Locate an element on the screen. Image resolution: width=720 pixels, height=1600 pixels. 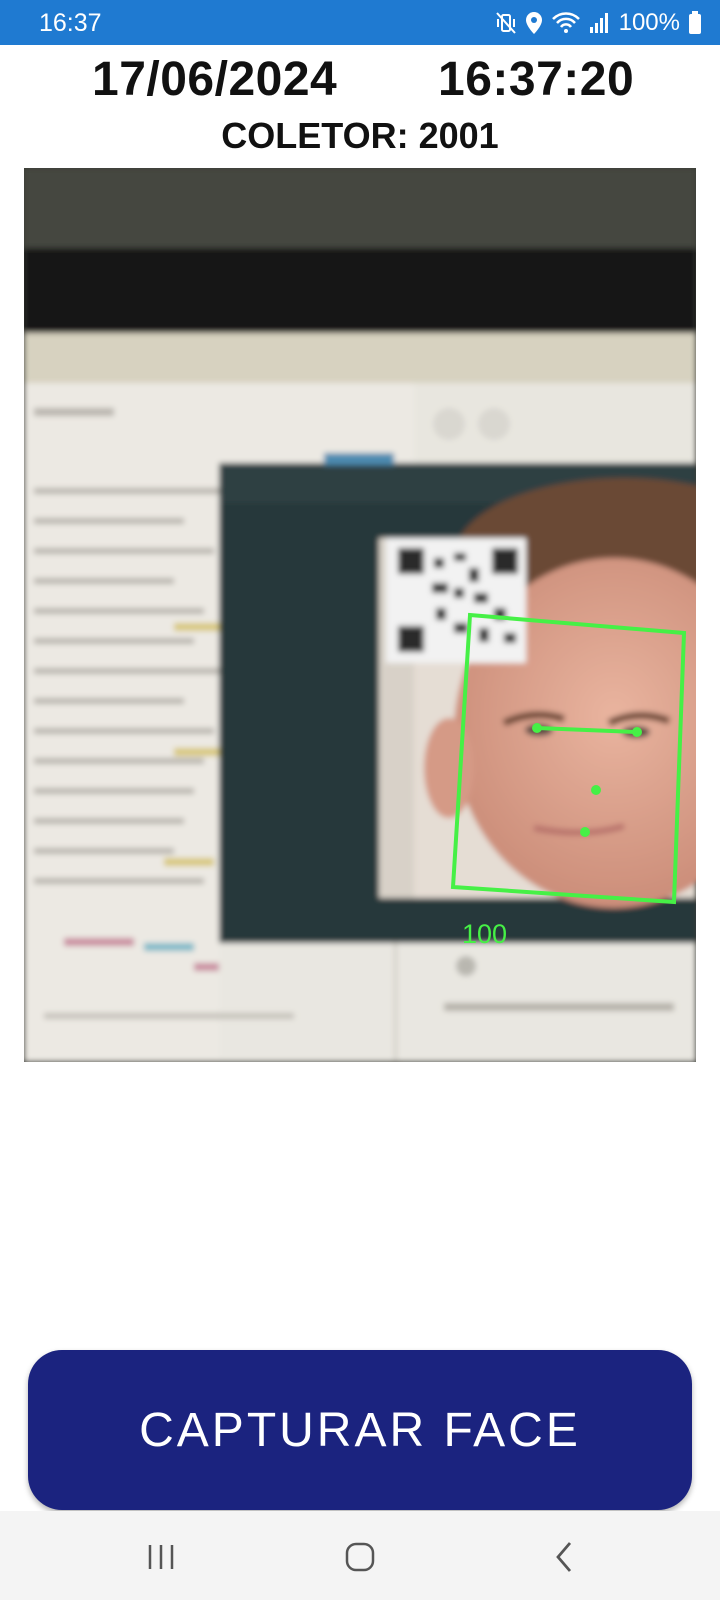
wifi-icon is located at coordinates (566, 23).